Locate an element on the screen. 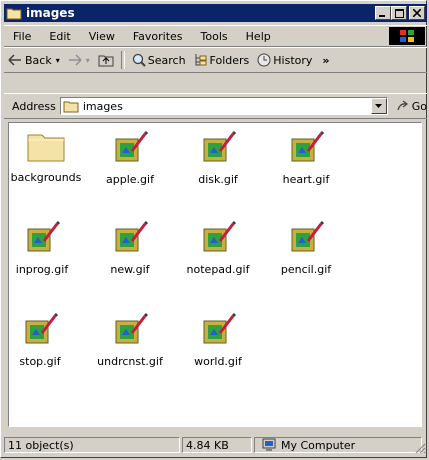 The height and width of the screenshot is (460, 429). menu-bar: File Edit View Favorites Tools Help is located at coordinates (215, 36).